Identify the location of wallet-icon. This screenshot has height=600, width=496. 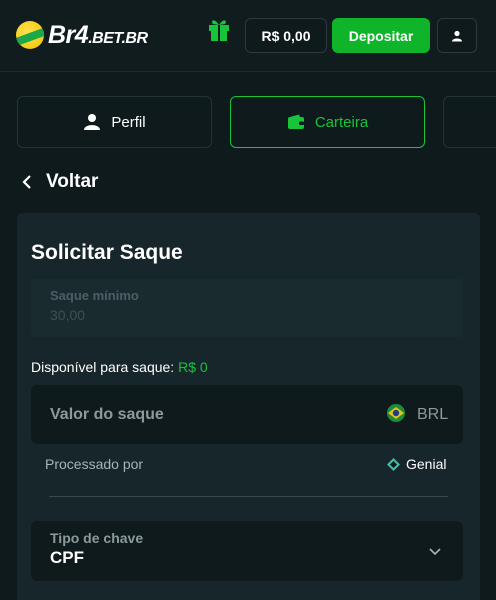
(295, 121).